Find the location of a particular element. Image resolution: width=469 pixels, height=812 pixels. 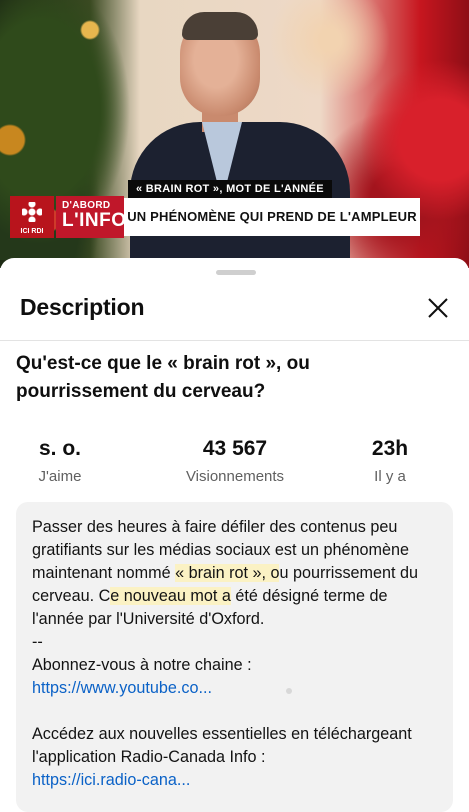

close-icon is located at coordinates (438, 308).